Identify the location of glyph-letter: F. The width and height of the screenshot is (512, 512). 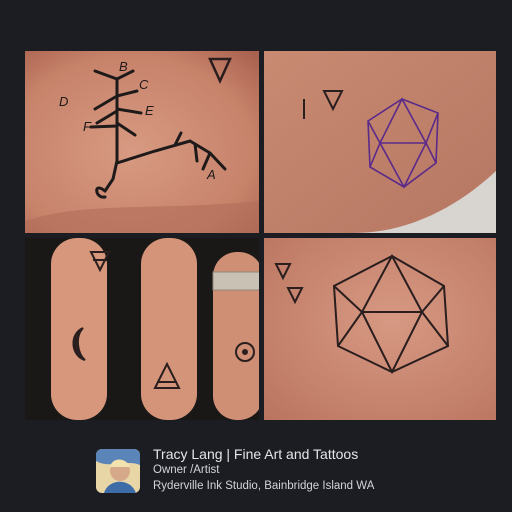
(87, 126).